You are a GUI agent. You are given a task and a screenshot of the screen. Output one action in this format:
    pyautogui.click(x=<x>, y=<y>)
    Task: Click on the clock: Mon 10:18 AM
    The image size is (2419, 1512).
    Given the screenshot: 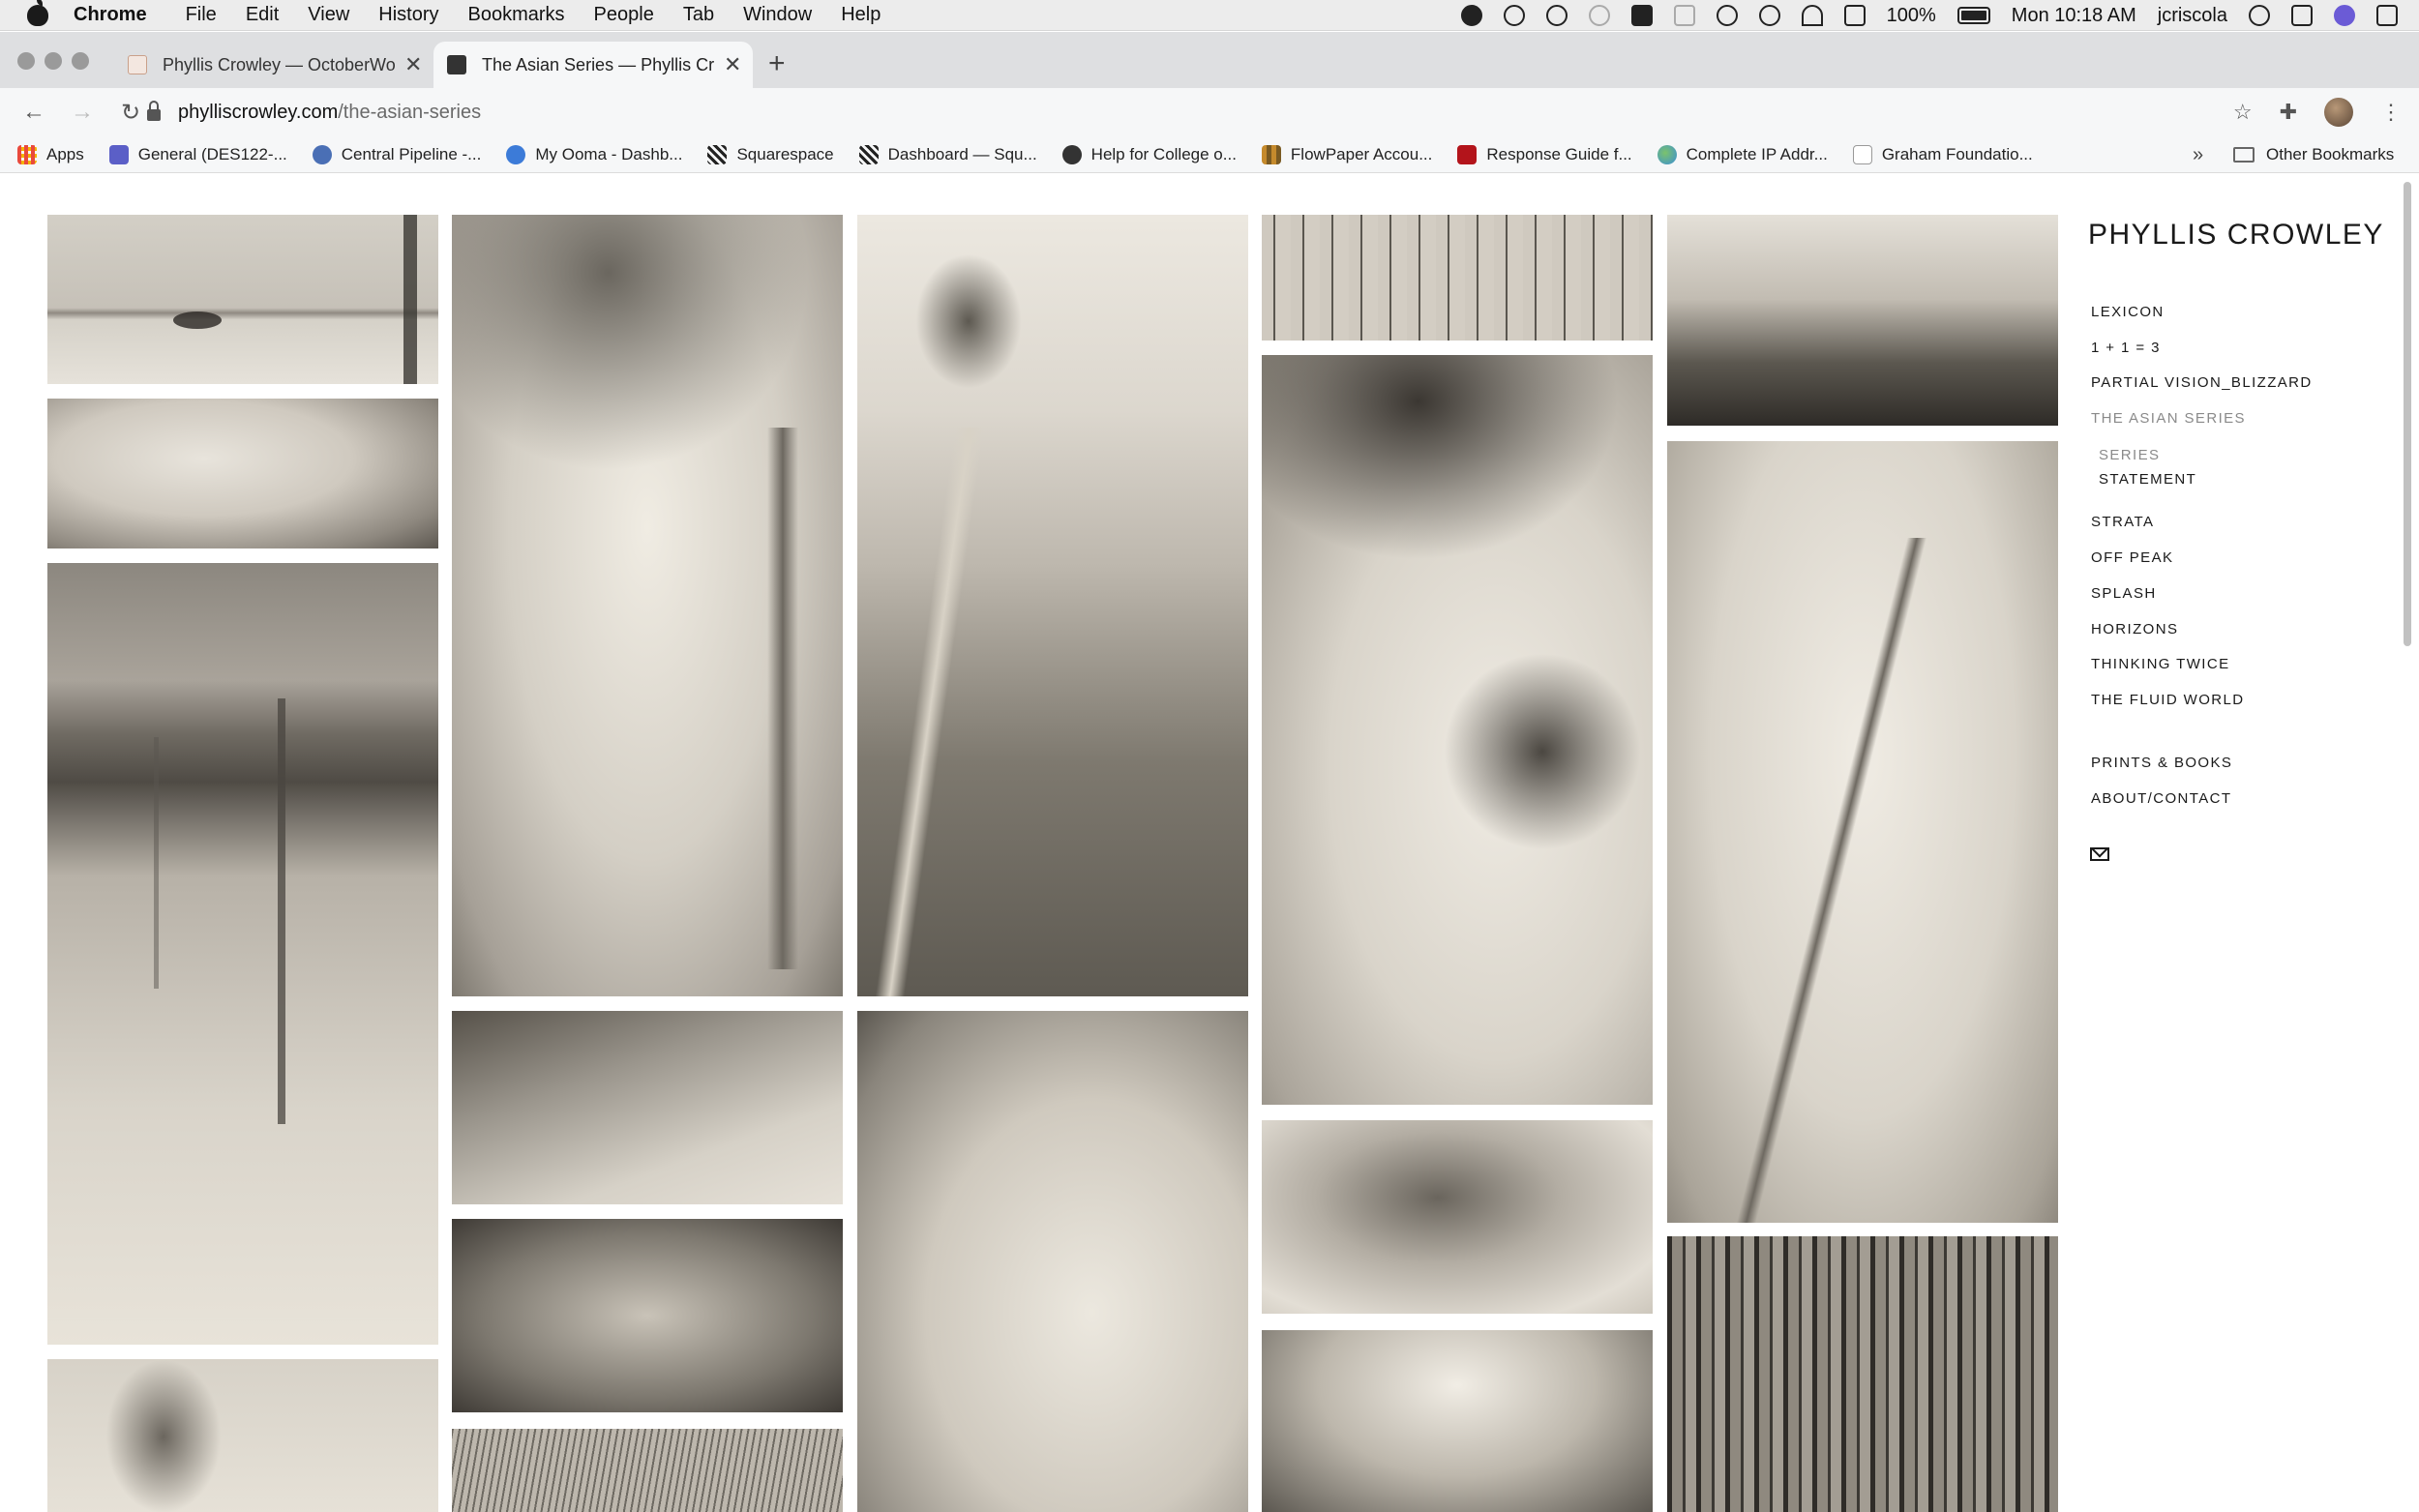 What is the action you would take?
    pyautogui.click(x=2074, y=16)
    